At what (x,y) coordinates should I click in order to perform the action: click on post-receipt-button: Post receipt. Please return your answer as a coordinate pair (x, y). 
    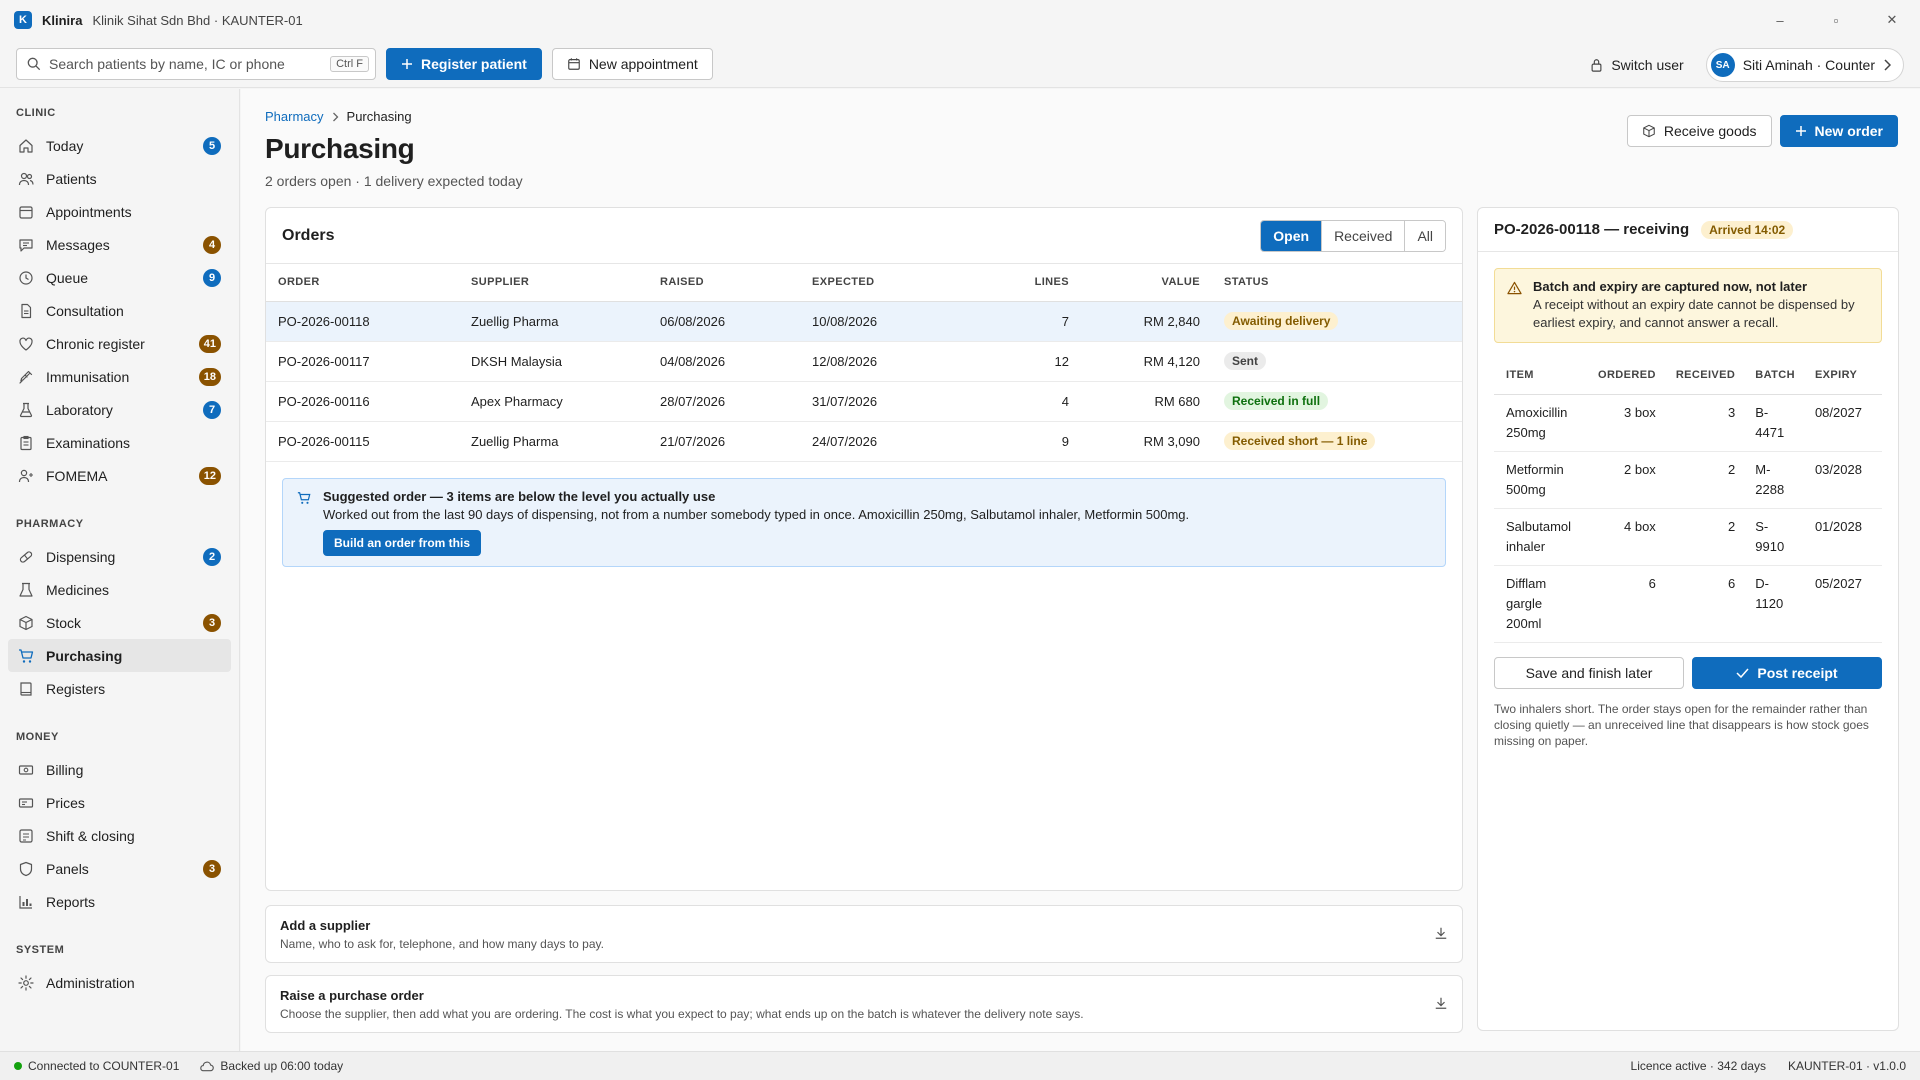
    Looking at the image, I should click on (1787, 672).